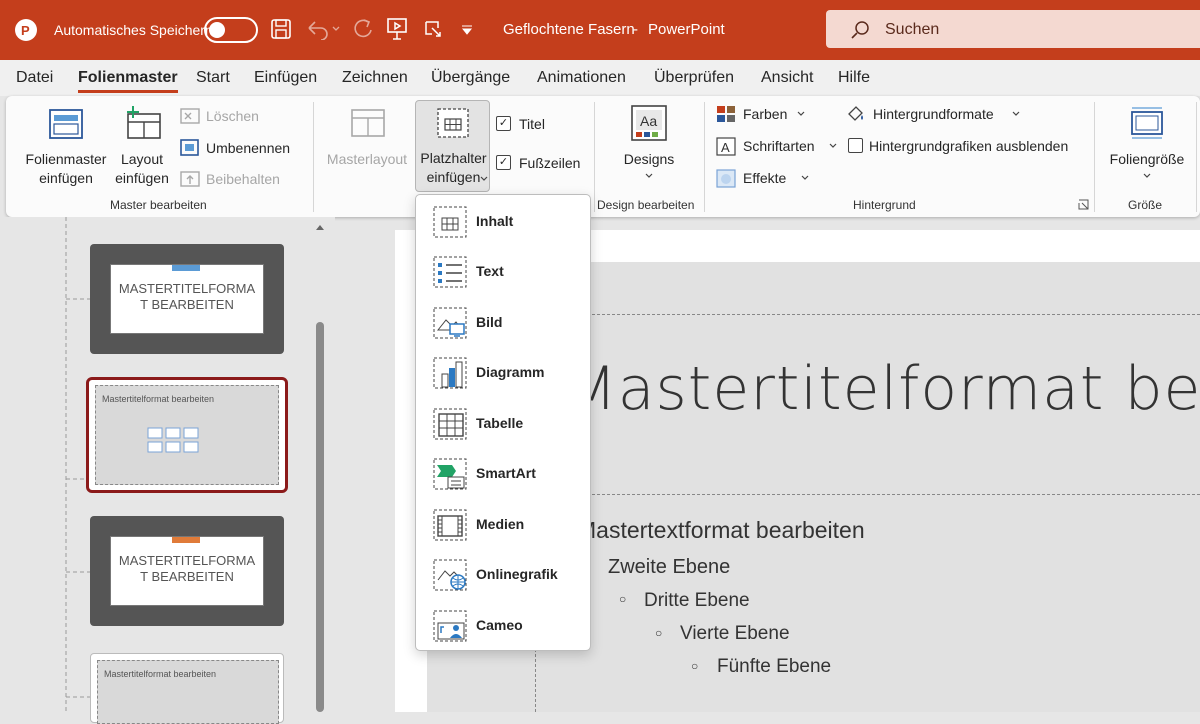 The width and height of the screenshot is (1200, 724). Describe the element at coordinates (490, 271) in the screenshot. I see `menu-item-label: Text` at that location.